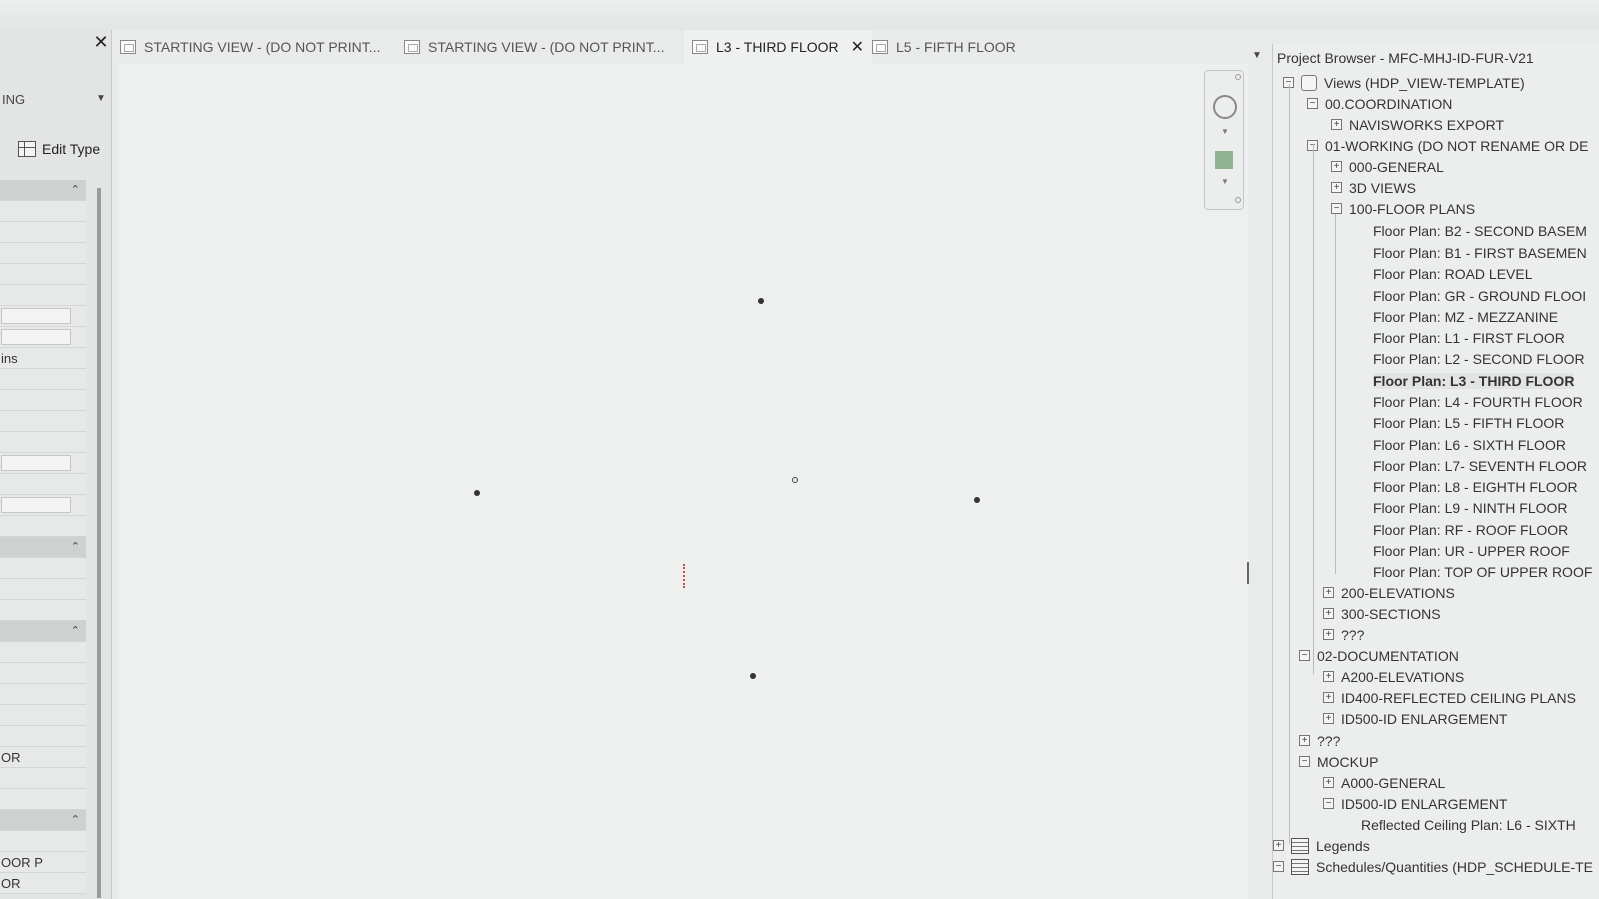 This screenshot has height=899, width=1599. Describe the element at coordinates (1257, 55) in the screenshot. I see `tab-list-dropdown-icon: ▼` at that location.